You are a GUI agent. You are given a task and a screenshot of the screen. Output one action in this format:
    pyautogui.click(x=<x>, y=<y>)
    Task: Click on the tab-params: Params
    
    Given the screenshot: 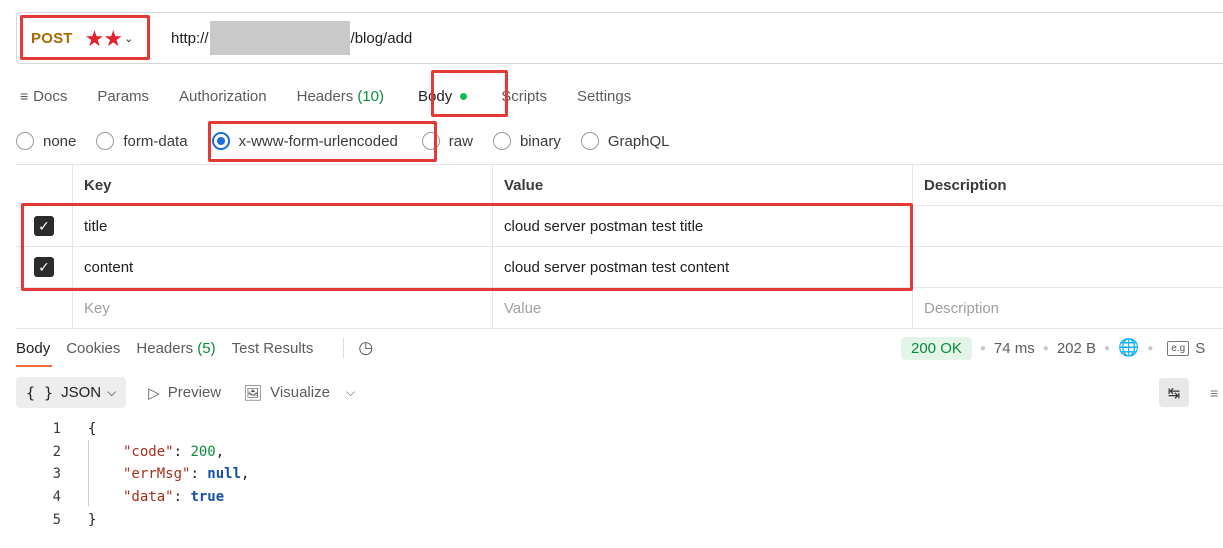 What is the action you would take?
    pyautogui.click(x=123, y=96)
    